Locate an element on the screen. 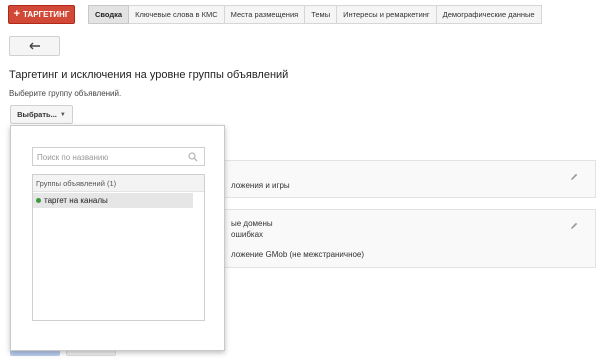  list-item-label: таргет на каналы is located at coordinates (76, 200).